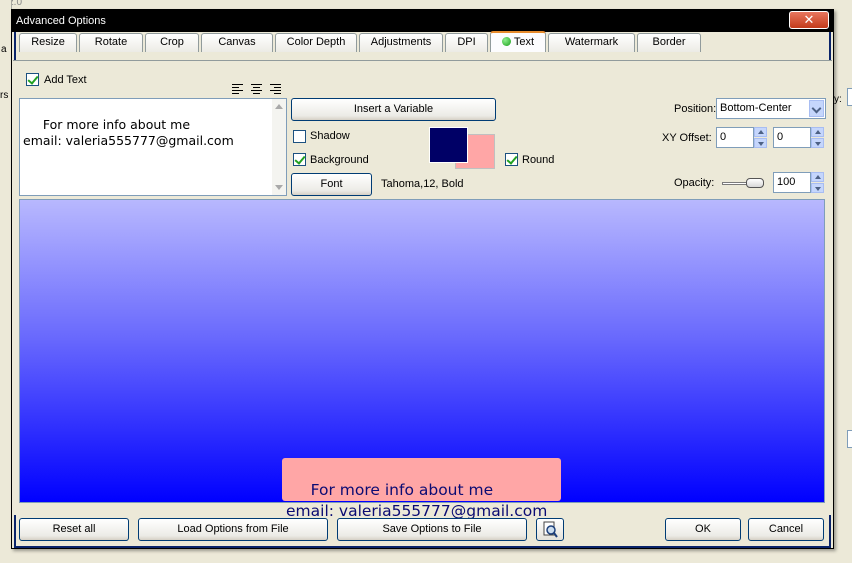  What do you see at coordinates (422, 184) in the screenshot?
I see `font-description: Tahoma,12, Bold` at bounding box center [422, 184].